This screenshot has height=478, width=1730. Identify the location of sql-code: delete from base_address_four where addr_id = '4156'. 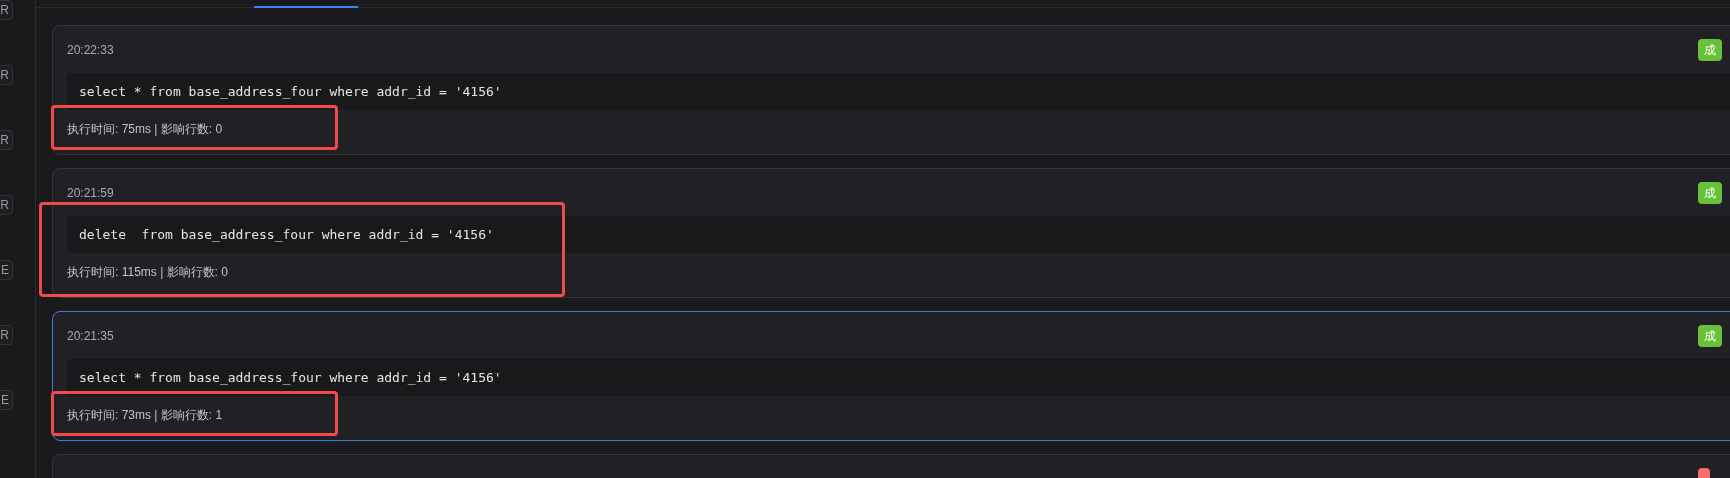
(898, 234).